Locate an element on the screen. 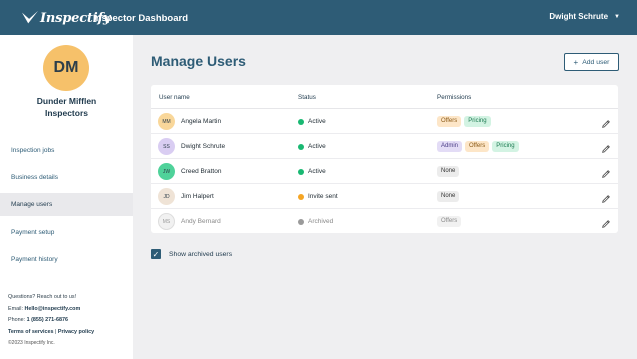 The width and height of the screenshot is (637, 359). avatar: SS is located at coordinates (166, 146).